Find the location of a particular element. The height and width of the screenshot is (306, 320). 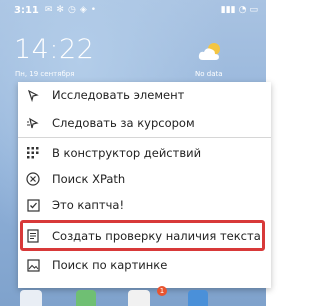

grid-icon is located at coordinates (33, 153).